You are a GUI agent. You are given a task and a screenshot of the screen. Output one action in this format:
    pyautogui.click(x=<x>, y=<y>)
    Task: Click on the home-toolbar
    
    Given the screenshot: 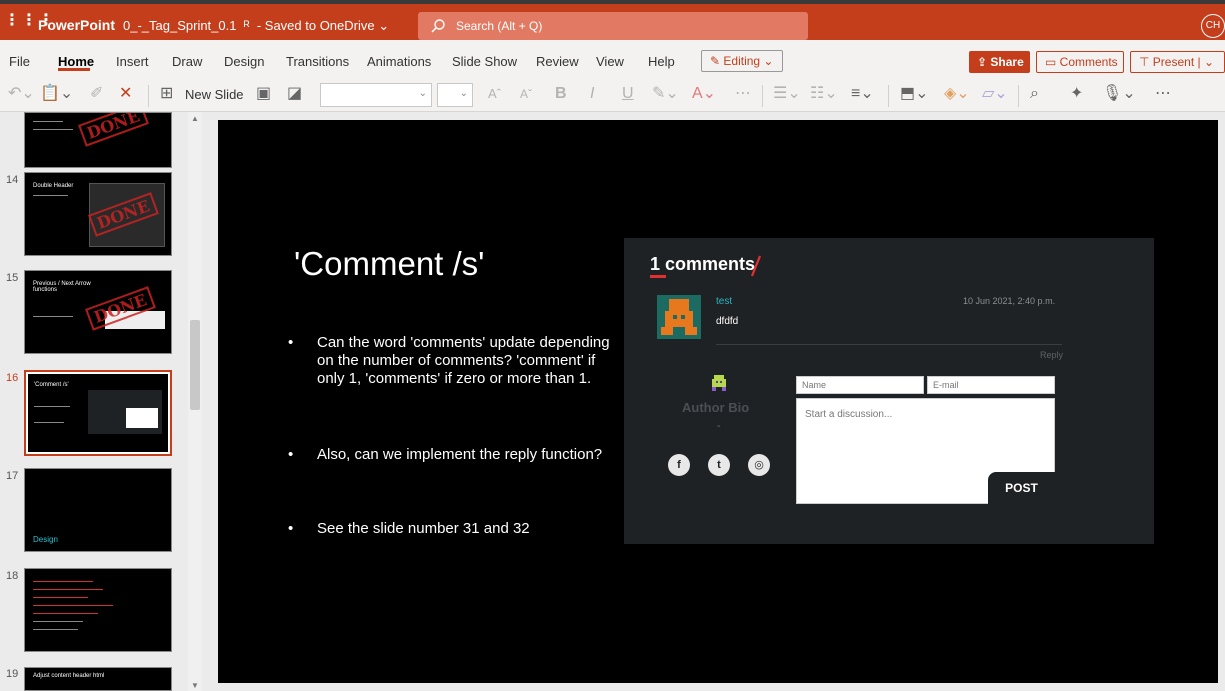 What is the action you would take?
    pyautogui.click(x=612, y=94)
    